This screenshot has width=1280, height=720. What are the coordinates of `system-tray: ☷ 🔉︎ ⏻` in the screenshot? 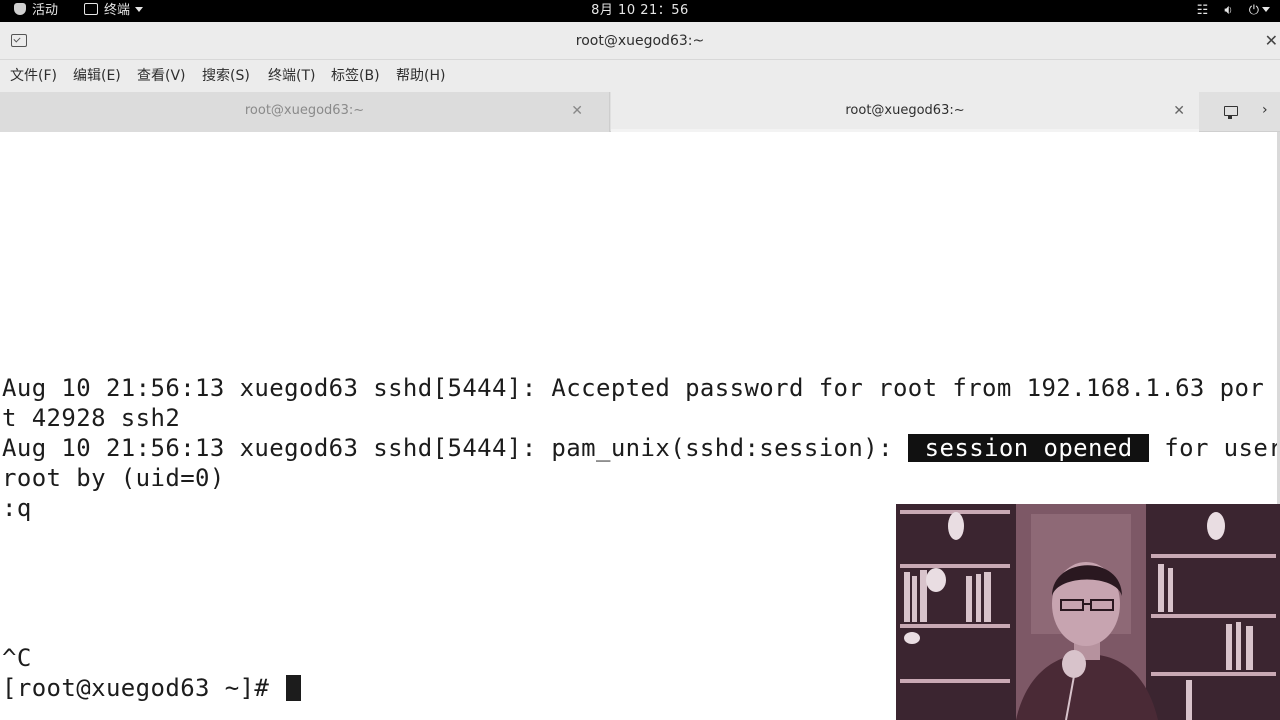 It's located at (1227, 11).